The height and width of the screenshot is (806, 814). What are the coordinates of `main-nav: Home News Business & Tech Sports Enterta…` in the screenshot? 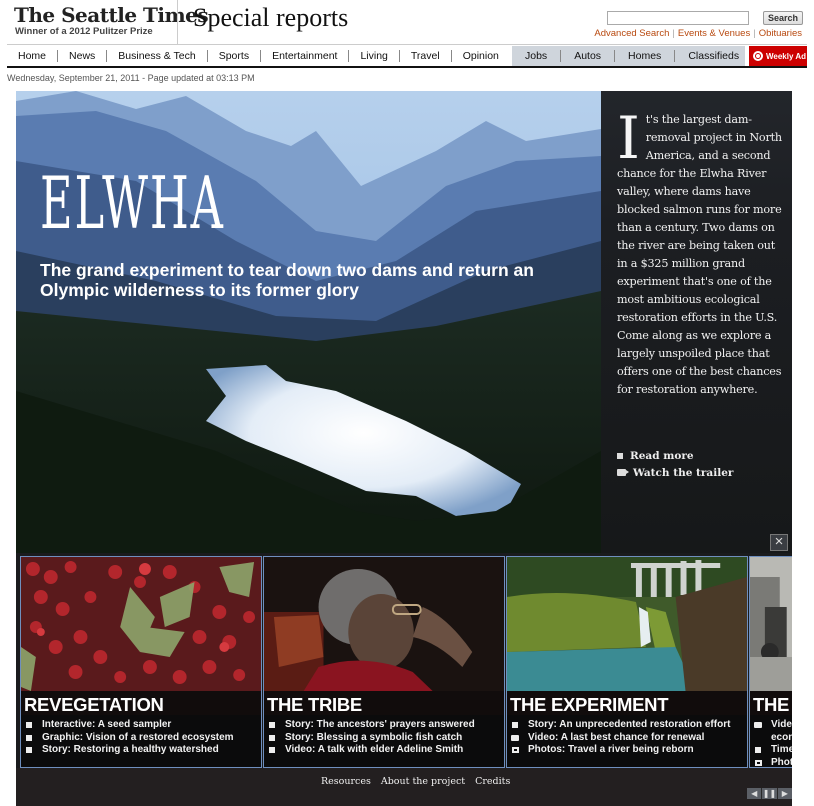 It's located at (407, 56).